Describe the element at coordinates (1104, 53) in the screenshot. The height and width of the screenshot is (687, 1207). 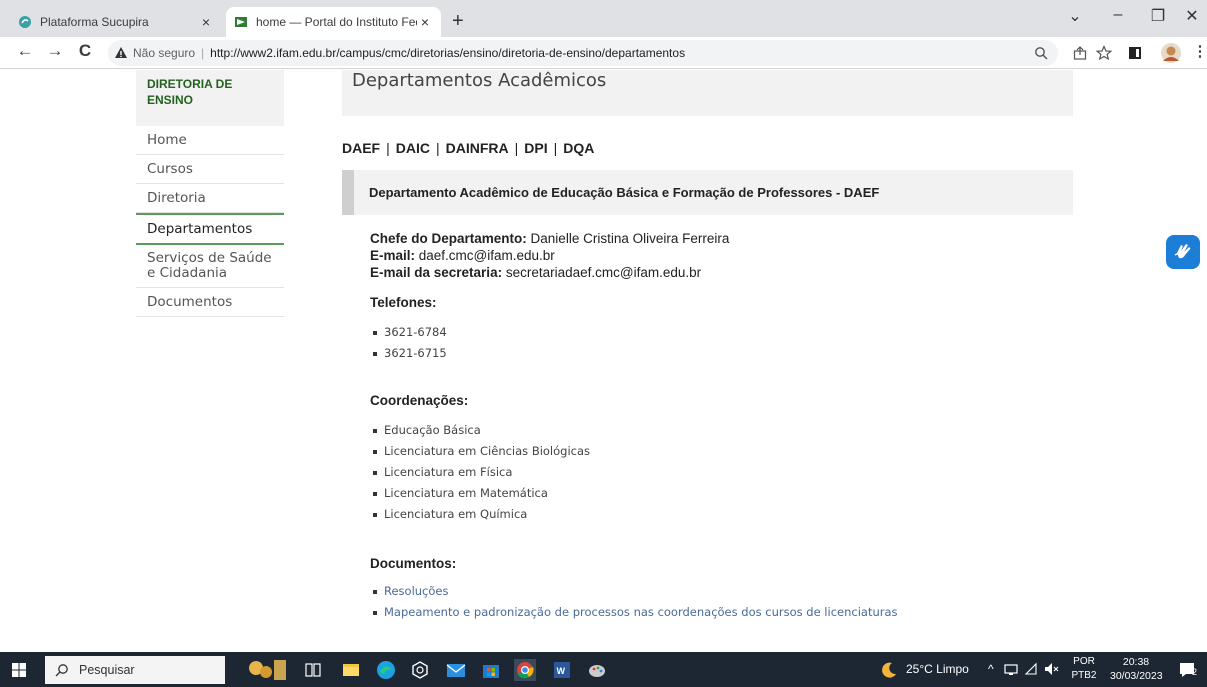
I see `star-icon` at that location.